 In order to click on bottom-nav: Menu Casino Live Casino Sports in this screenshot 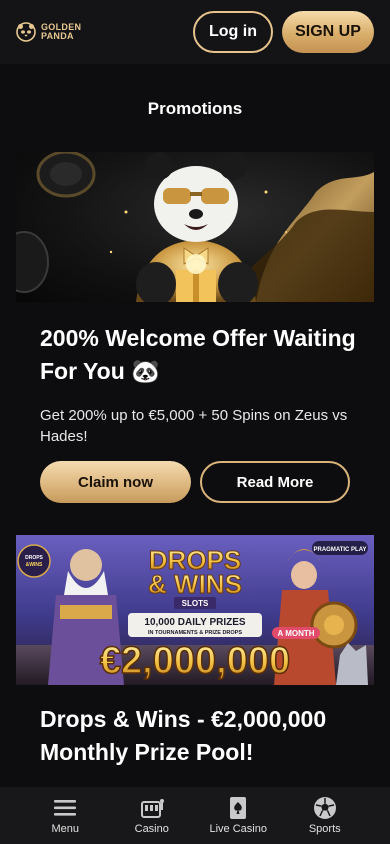, I will do `click(195, 815)`.